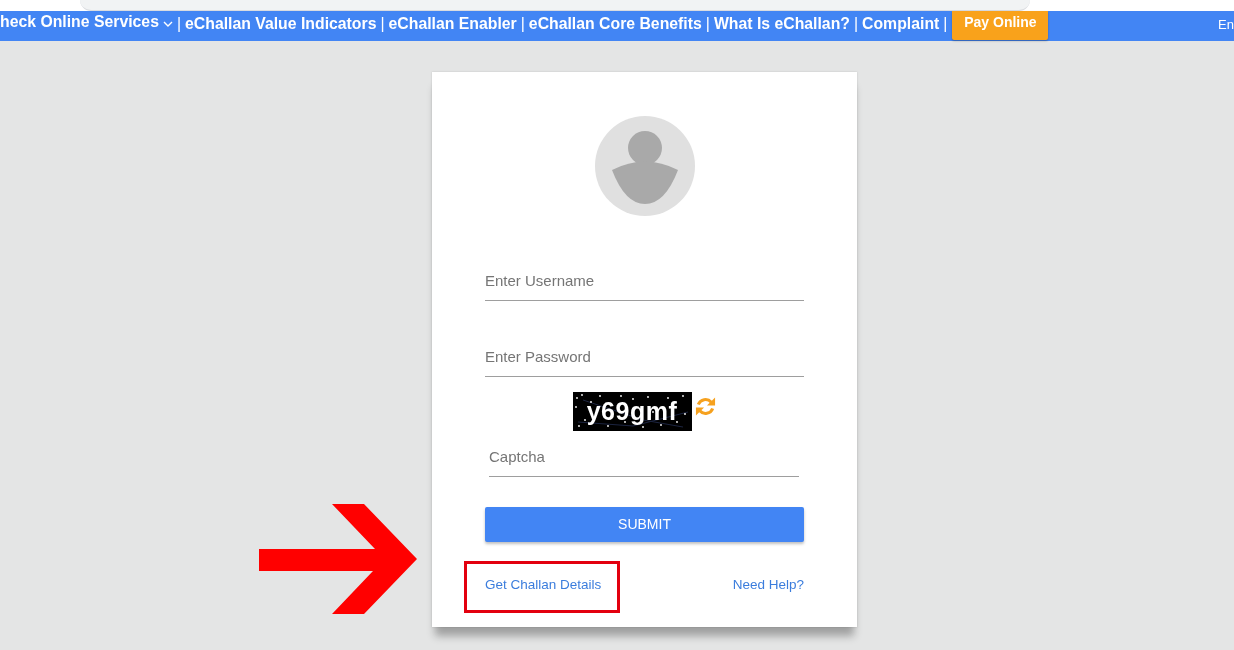 This screenshot has width=1234, height=650. I want to click on chevron-down-icon, so click(167, 23).